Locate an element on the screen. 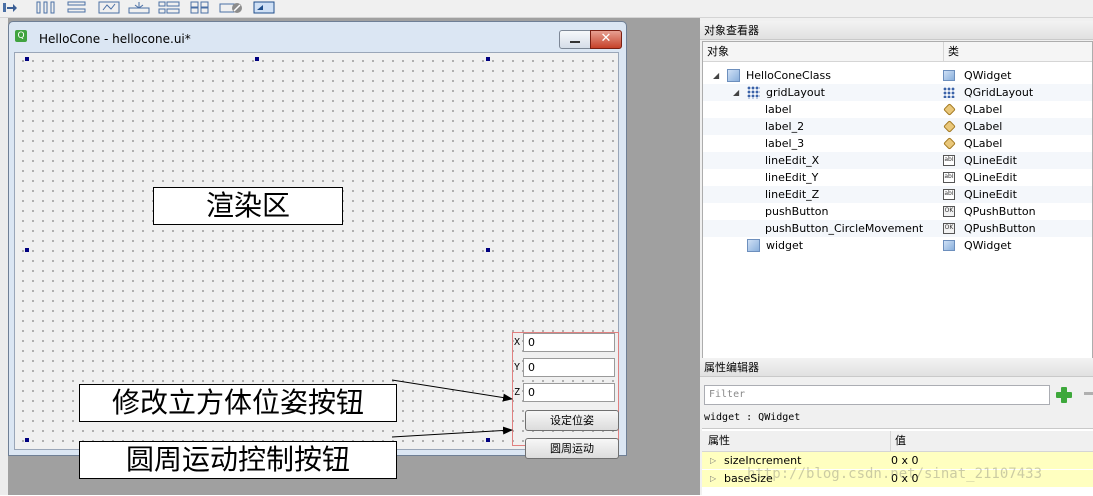  qgridlayout-icon is located at coordinates (949, 92).